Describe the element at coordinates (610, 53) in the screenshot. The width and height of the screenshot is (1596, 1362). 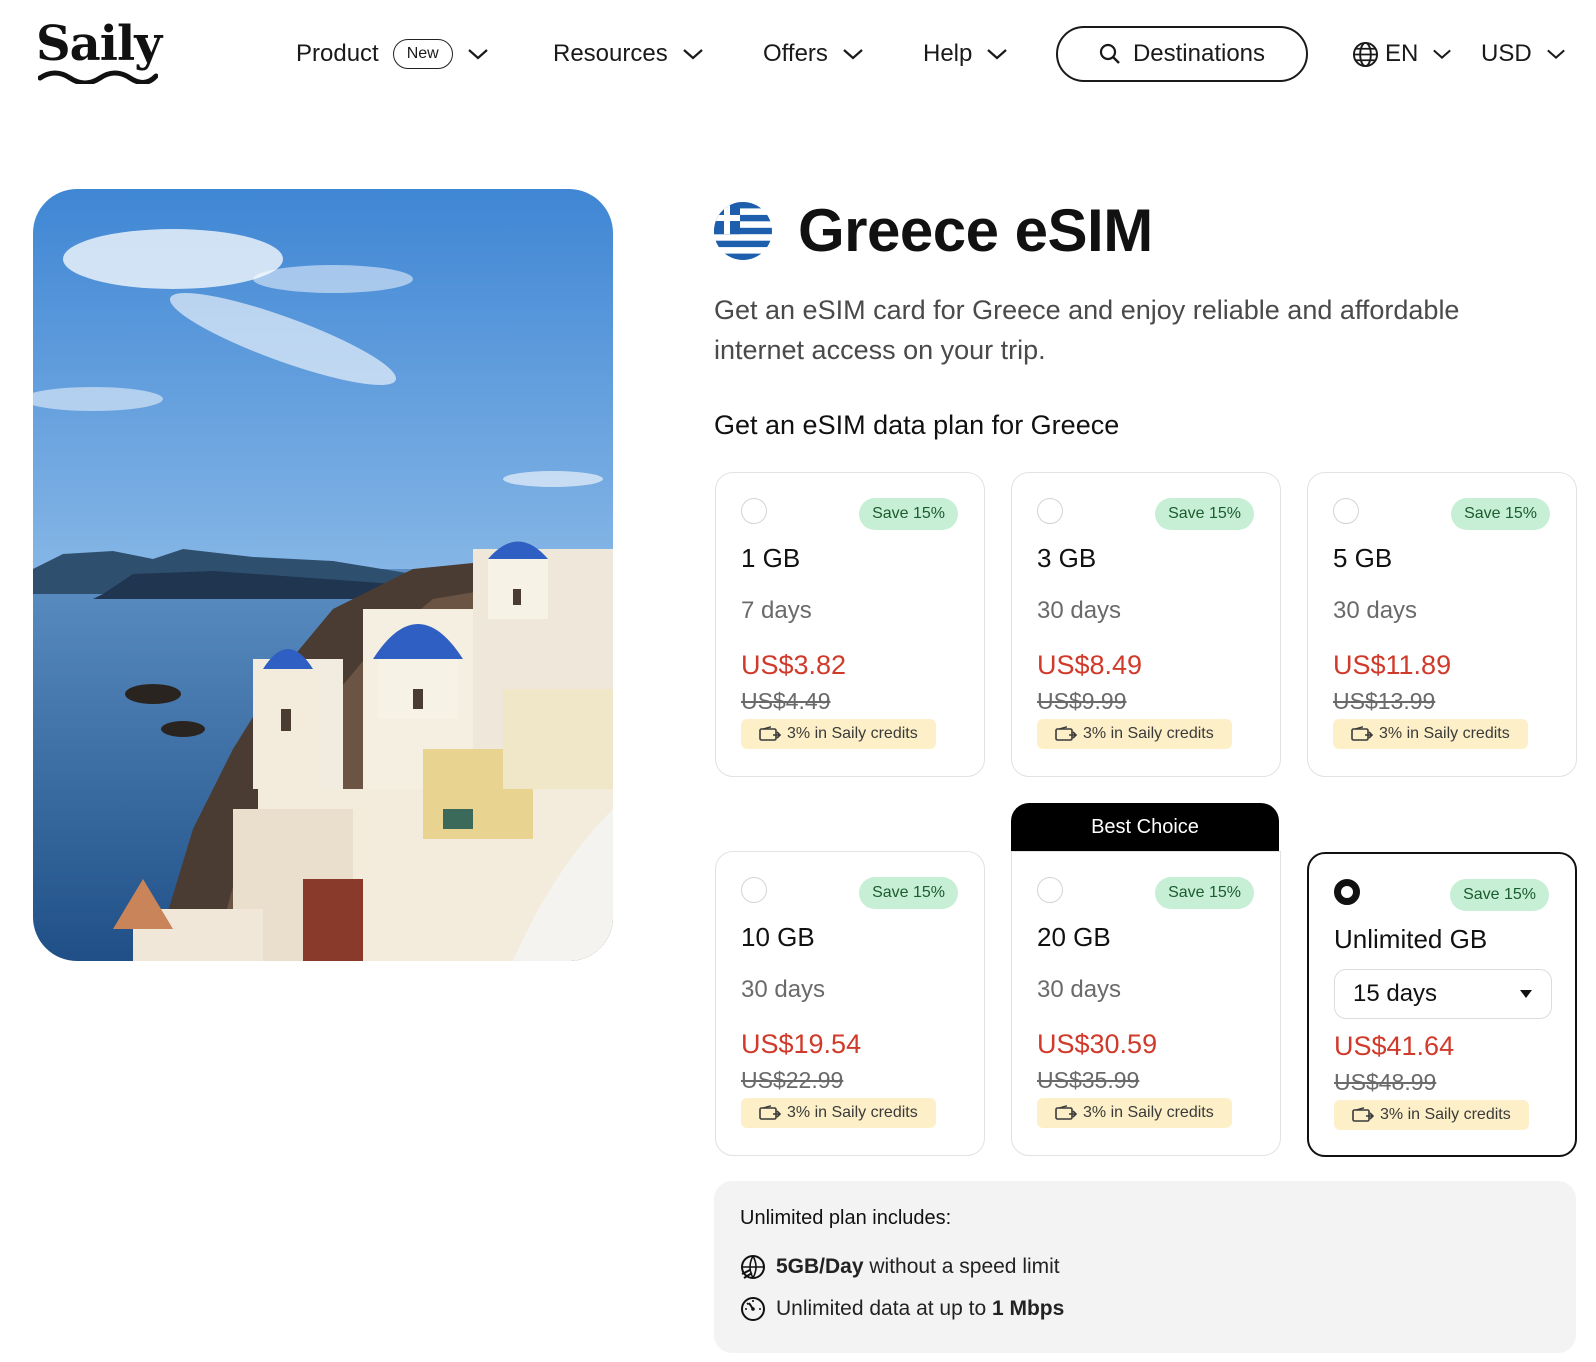
I see `nav-resources-label: Resources` at that location.